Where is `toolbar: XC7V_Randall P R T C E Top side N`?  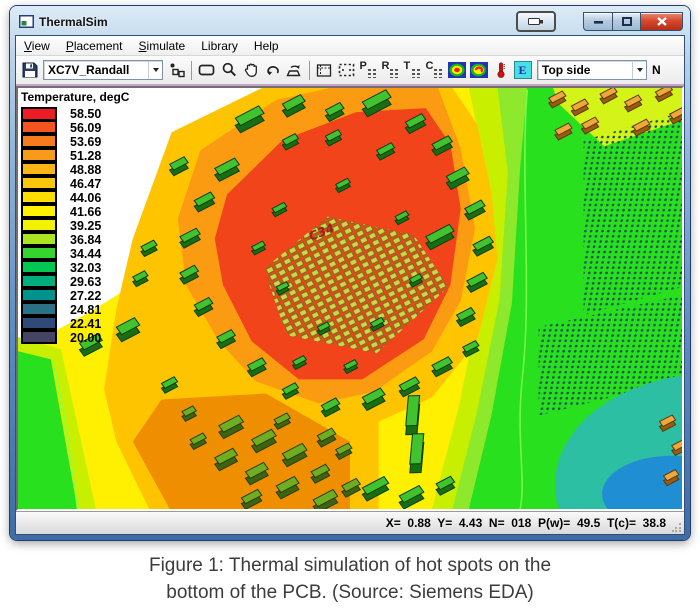
toolbar: XC7V_Randall P R T C E Top side N is located at coordinates (350, 71).